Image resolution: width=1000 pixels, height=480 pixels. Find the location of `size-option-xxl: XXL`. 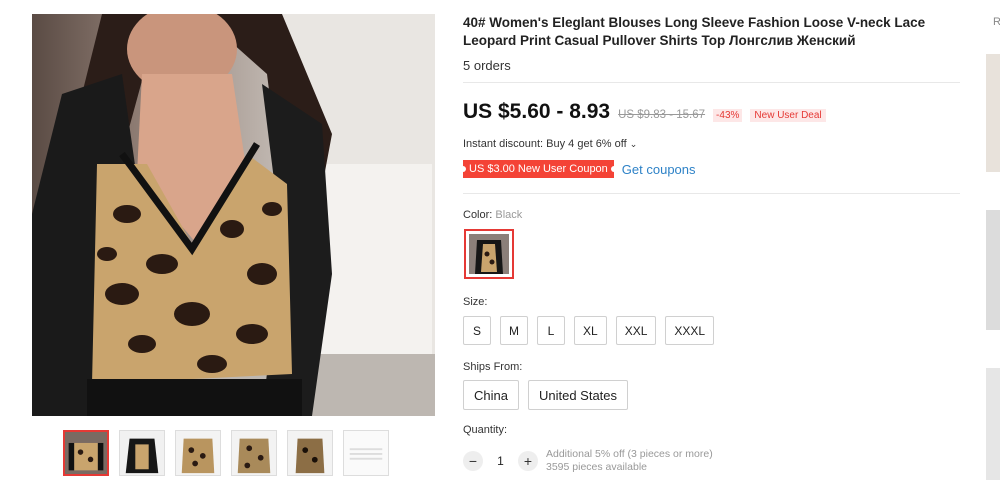

size-option-xxl: XXL is located at coordinates (636, 330).